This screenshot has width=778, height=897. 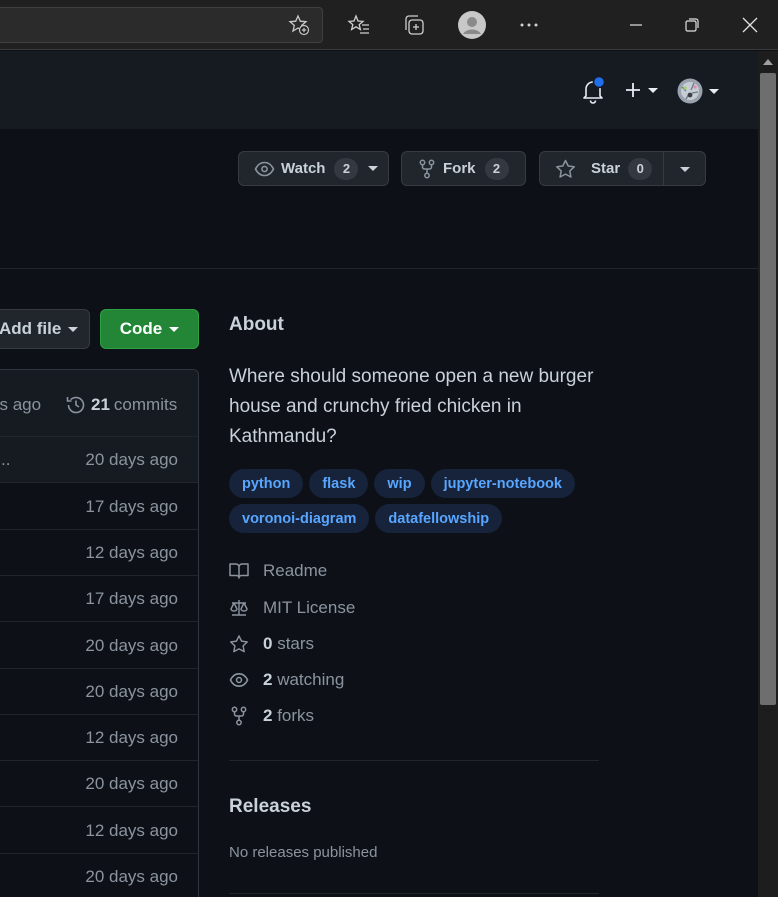 I want to click on commits-label: commits, so click(x=145, y=404).